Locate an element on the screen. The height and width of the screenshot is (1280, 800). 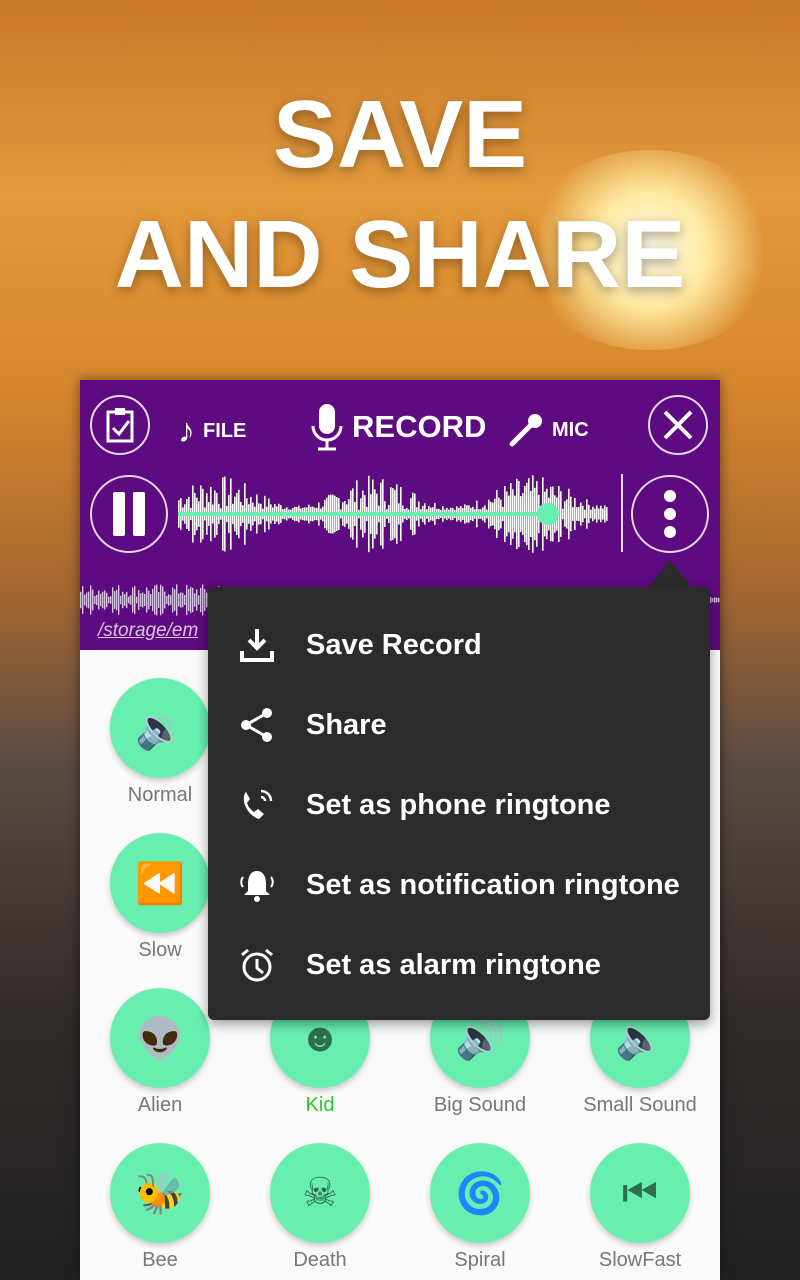
menu-item-label: Set as alarm ringtone is located at coordinates (453, 964).